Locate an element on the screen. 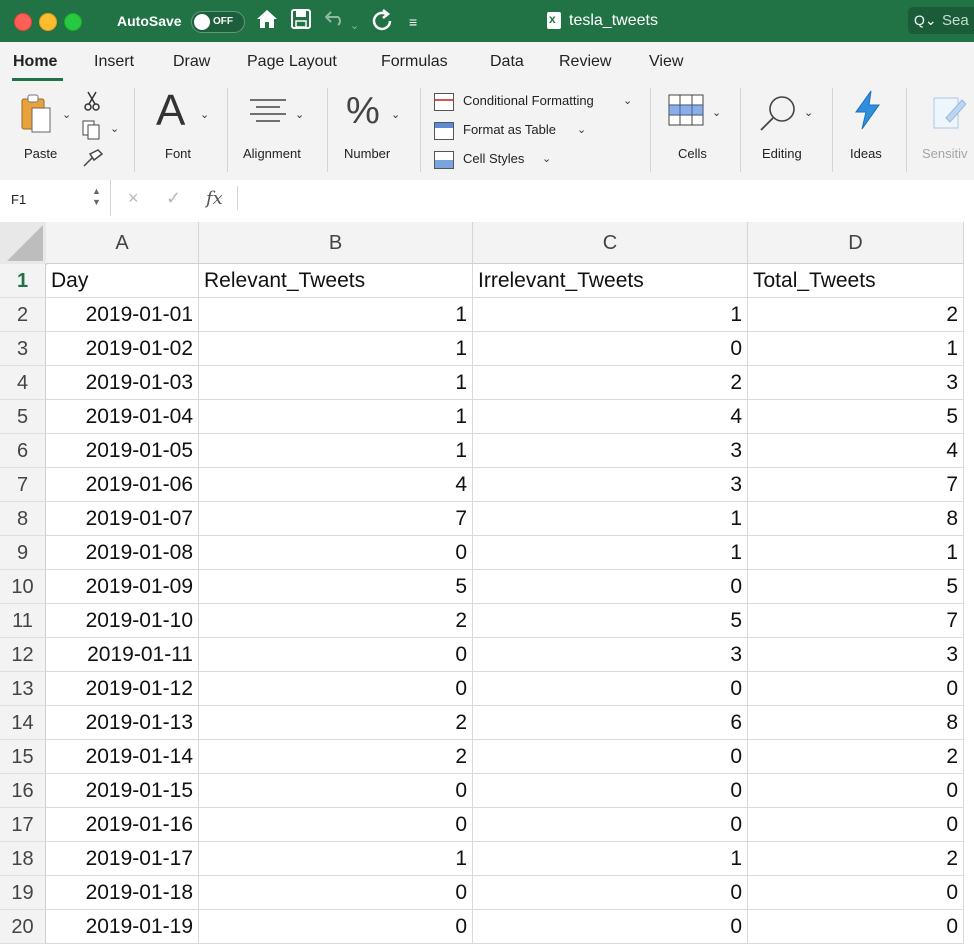 This screenshot has height=949, width=974. cell: 2019-01-05 is located at coordinates (122, 451).